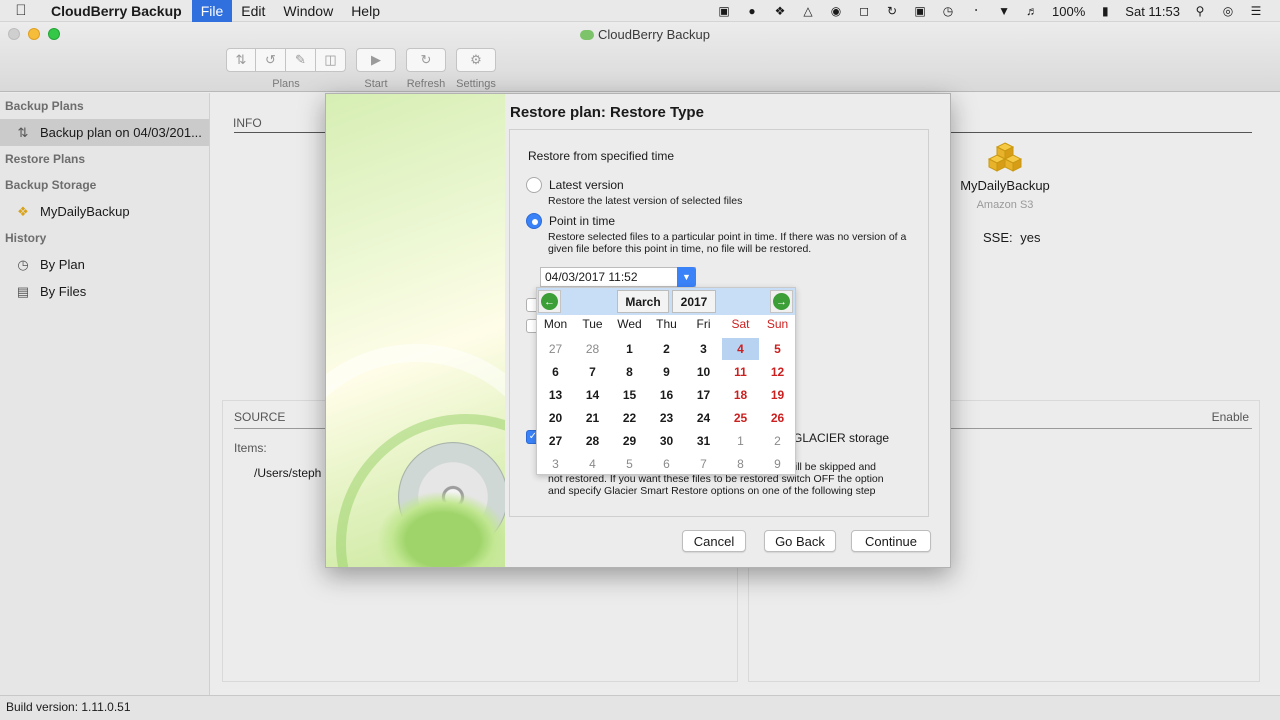 This screenshot has width=1280, height=720. Describe the element at coordinates (1005, 158) in the screenshot. I see `s3-bucket-icon` at that location.